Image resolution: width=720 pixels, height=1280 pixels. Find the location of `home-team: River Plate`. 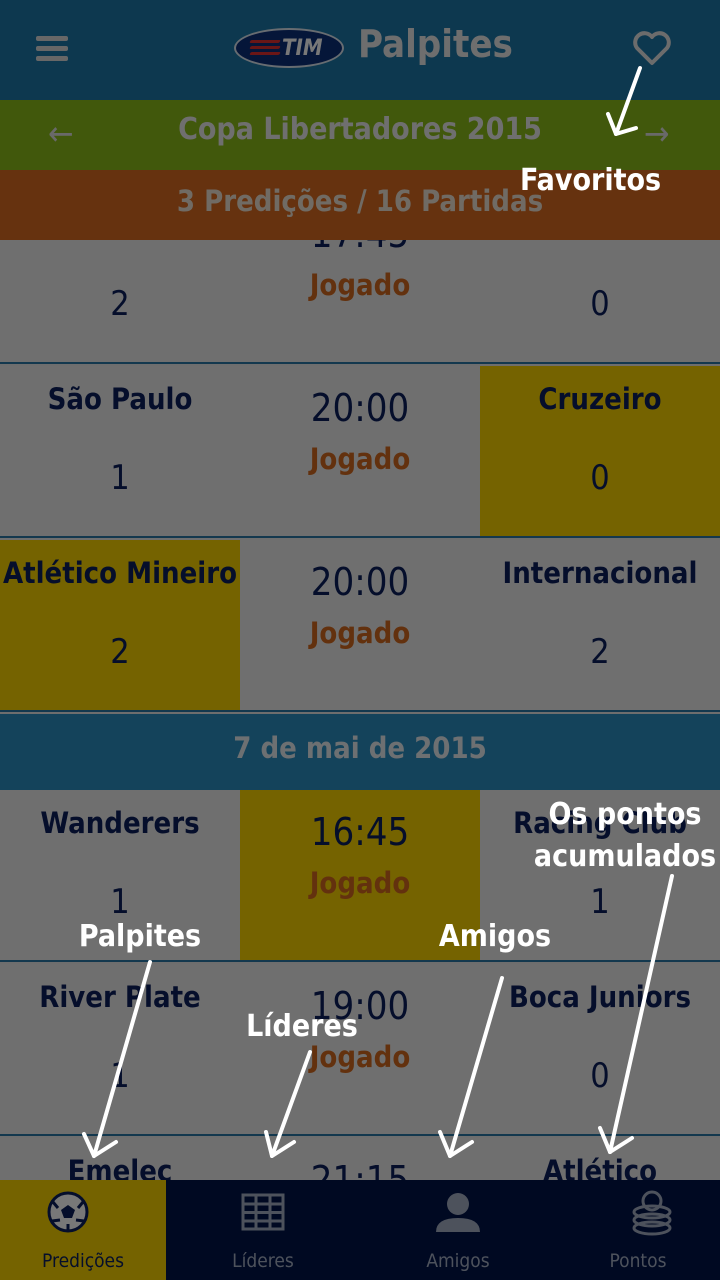

home-team: River Plate is located at coordinates (120, 997).